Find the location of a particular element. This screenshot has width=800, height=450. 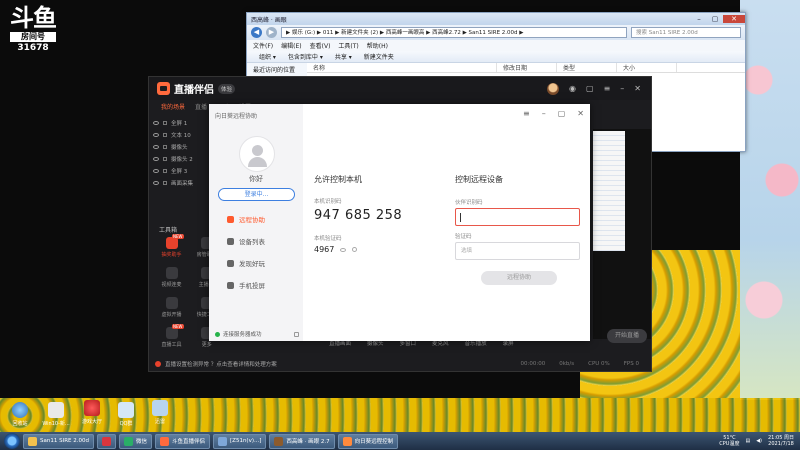

new-folder-button: 新建文件夹 is located at coordinates (379, 56).